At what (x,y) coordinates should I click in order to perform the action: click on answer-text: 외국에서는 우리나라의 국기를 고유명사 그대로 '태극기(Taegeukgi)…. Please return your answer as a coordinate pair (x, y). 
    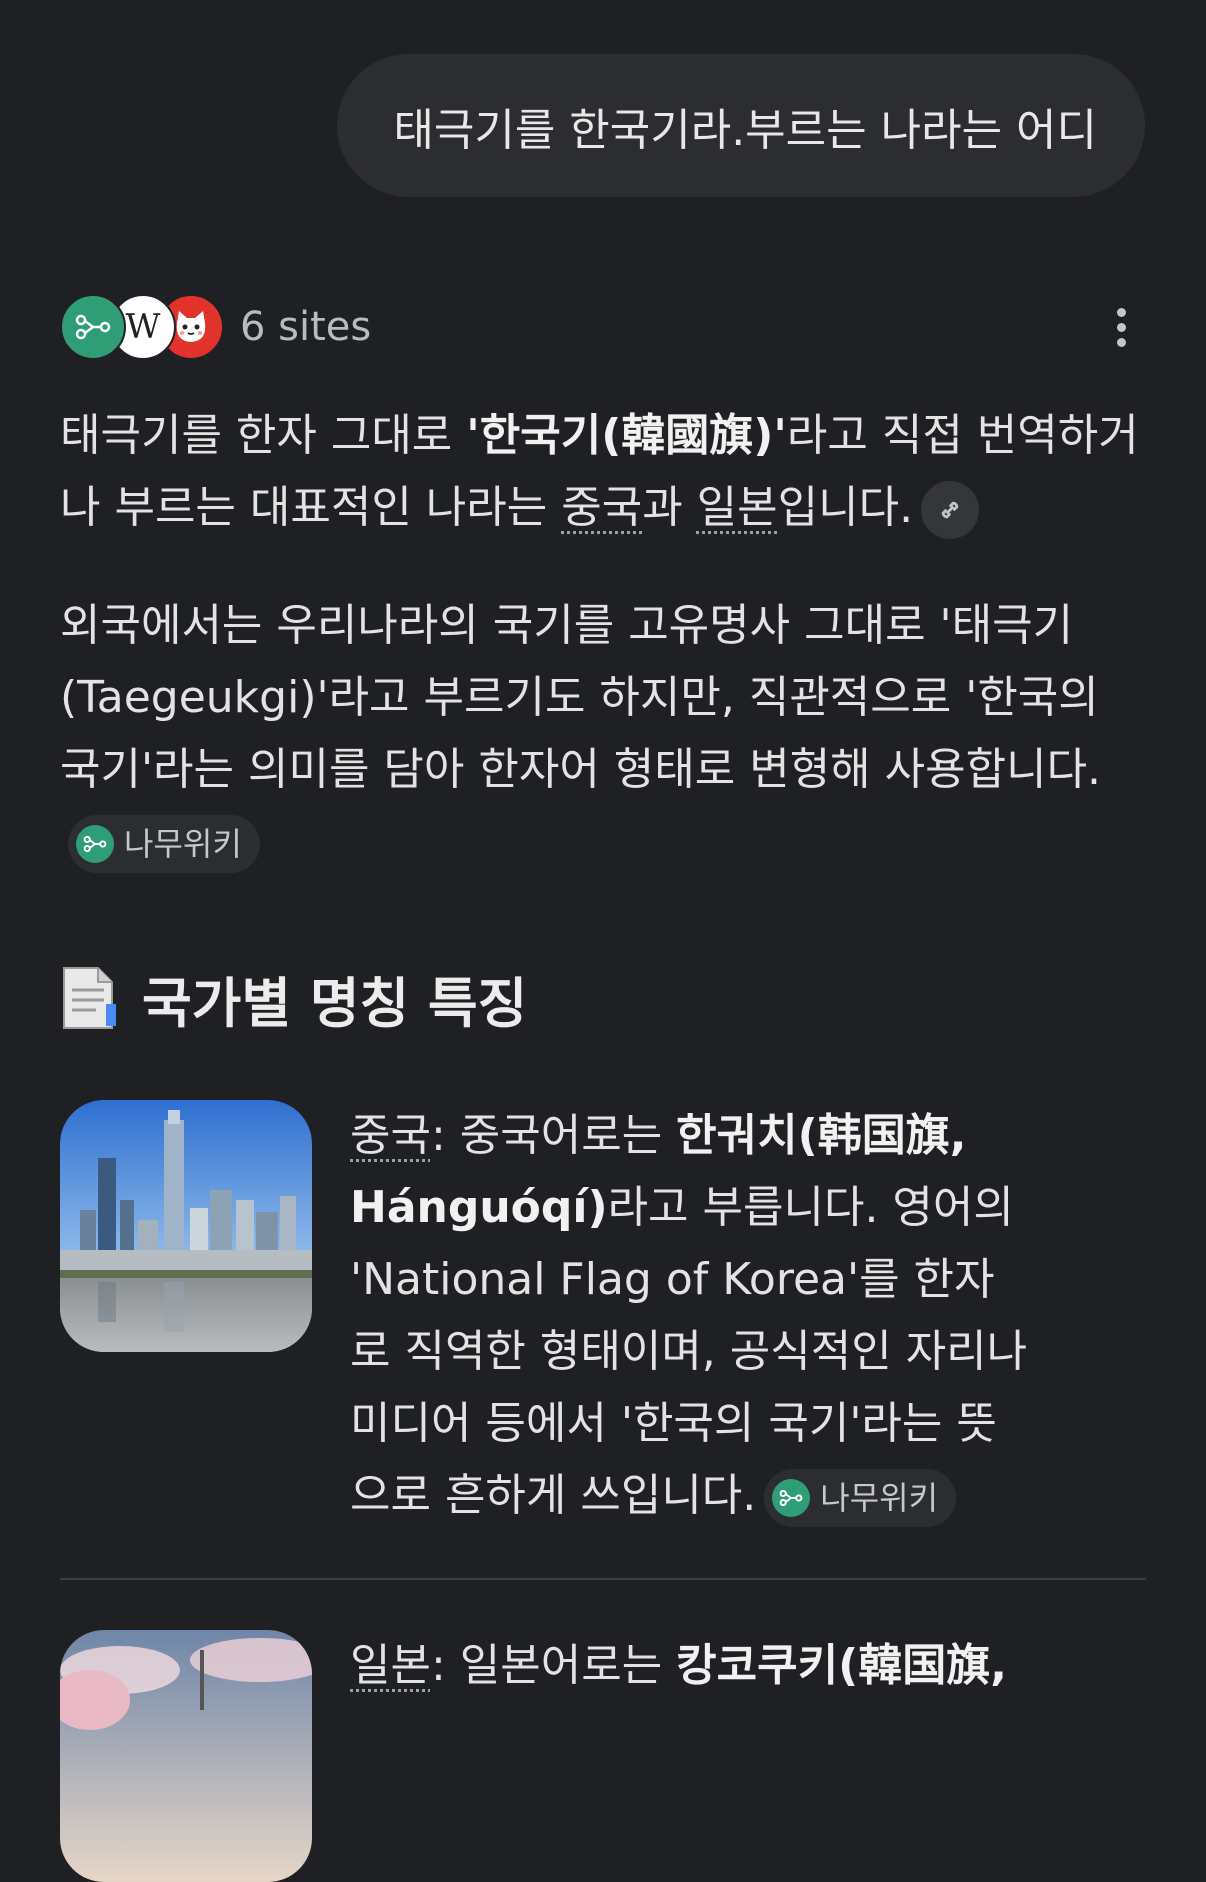
    Looking at the image, I should click on (581, 697).